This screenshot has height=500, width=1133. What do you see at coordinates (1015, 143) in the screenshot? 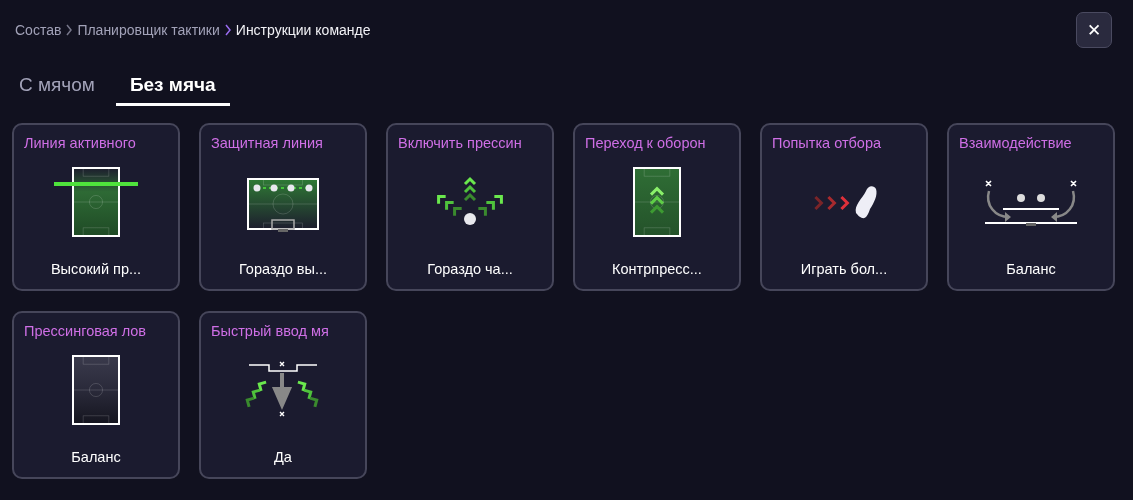
I see `card-title: Взаимодействие` at bounding box center [1015, 143].